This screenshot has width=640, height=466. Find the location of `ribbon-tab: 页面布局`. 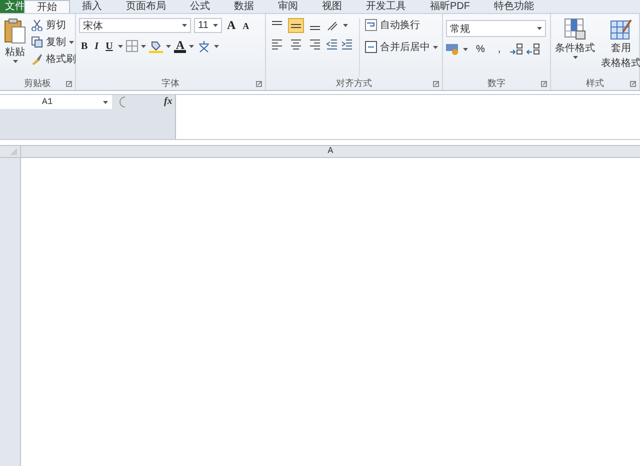

ribbon-tab: 页面布局 is located at coordinates (146, 6).